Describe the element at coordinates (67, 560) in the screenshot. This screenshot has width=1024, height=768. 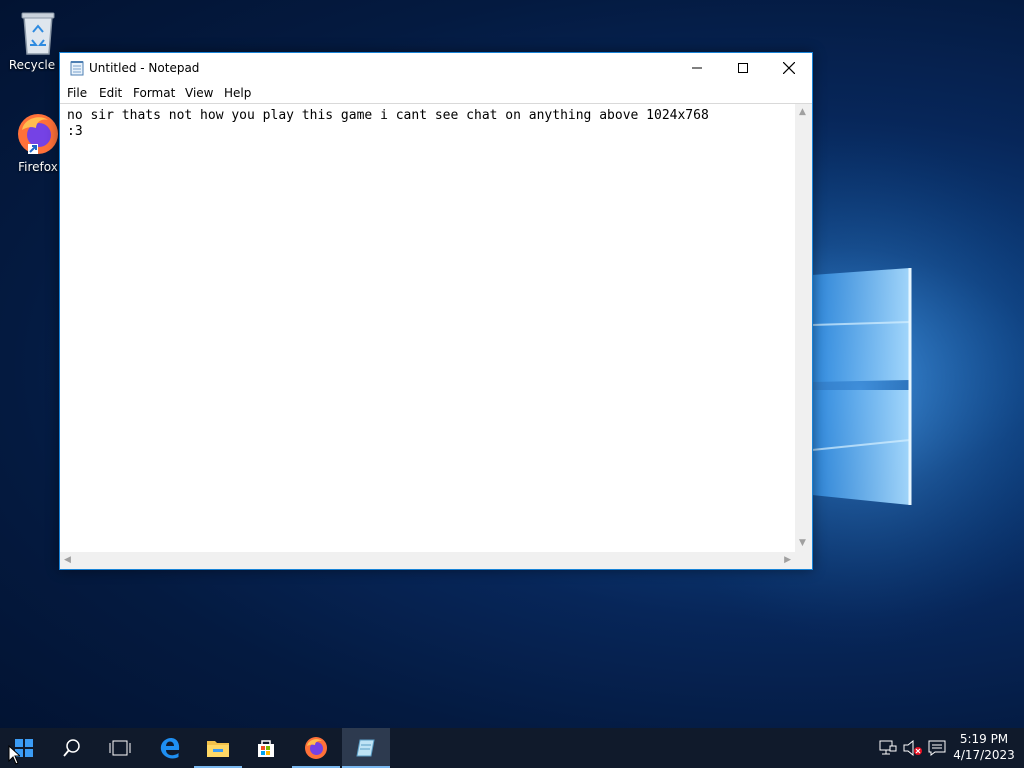
I see `scroll-left-icon: ◀` at that location.